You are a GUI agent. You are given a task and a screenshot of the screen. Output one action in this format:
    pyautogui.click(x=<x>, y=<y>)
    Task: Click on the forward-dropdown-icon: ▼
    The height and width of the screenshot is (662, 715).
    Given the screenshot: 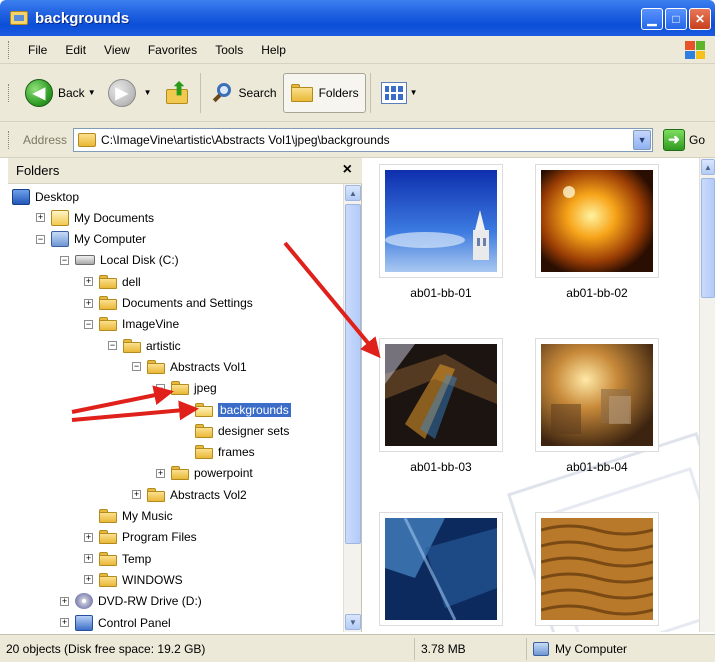 What is the action you would take?
    pyautogui.click(x=148, y=92)
    